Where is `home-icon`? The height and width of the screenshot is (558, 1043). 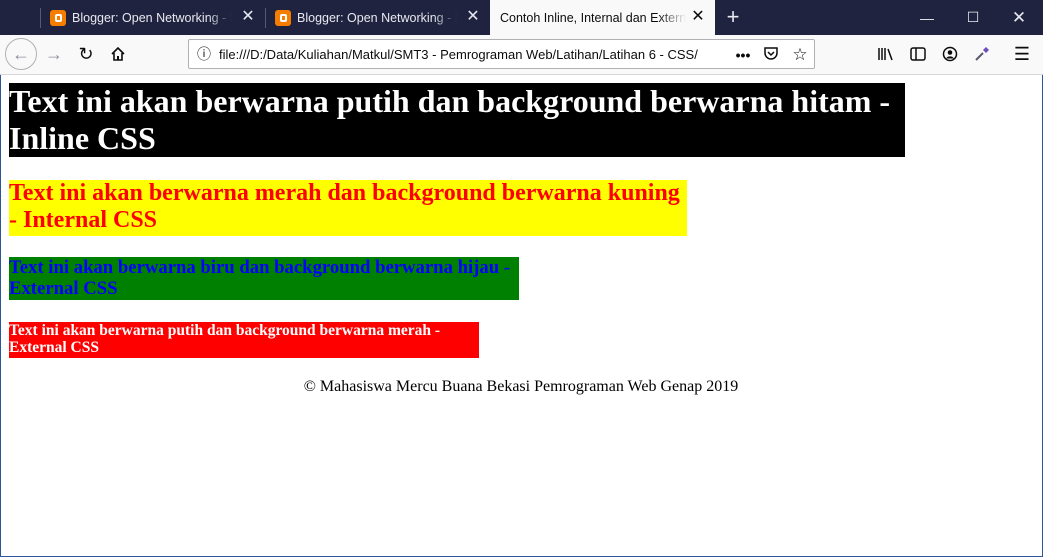 home-icon is located at coordinates (118, 54).